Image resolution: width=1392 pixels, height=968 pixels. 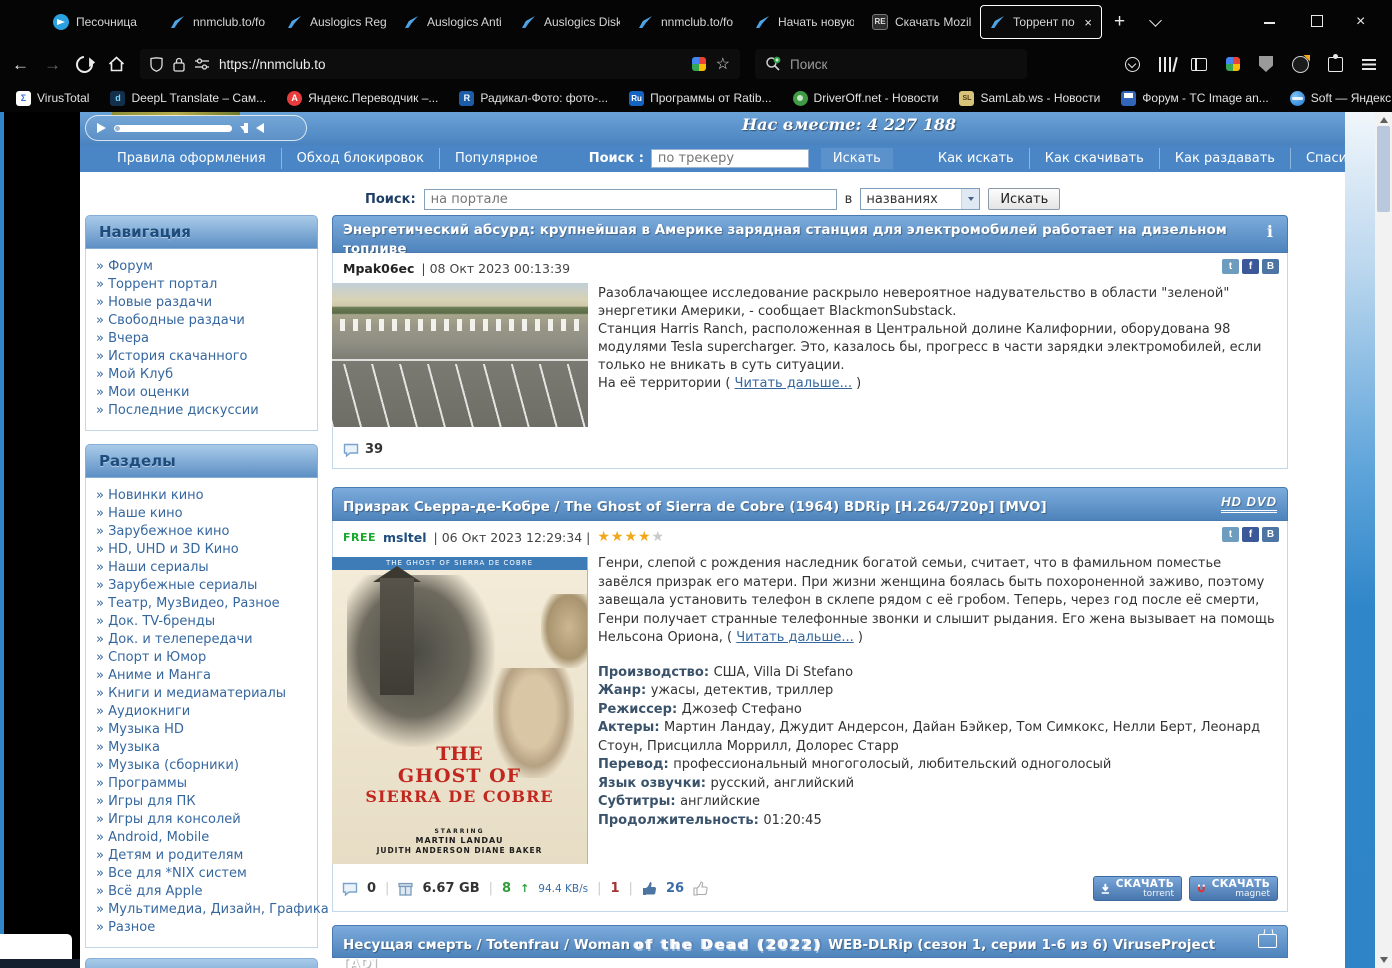 What do you see at coordinates (891, 64) in the screenshot?
I see `search-bar: Поиск` at bounding box center [891, 64].